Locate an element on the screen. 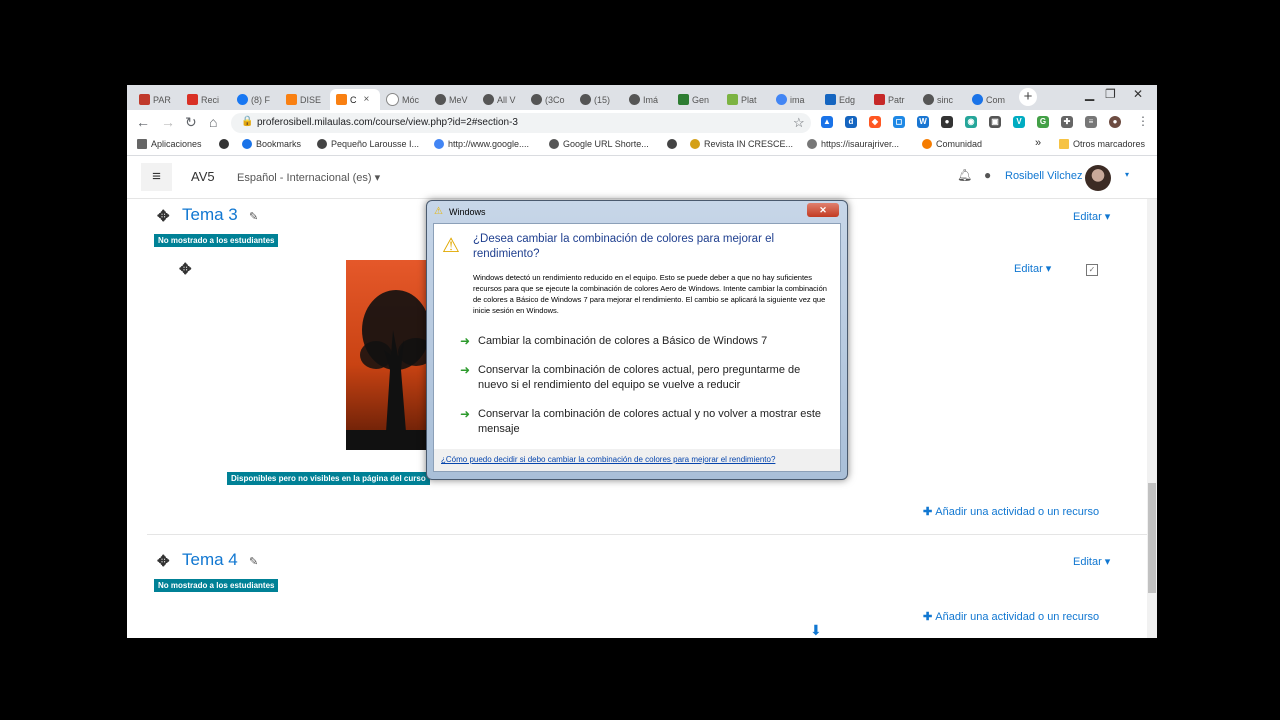 The width and height of the screenshot is (1280, 720). new-tab-button: + is located at coordinates (1028, 97).